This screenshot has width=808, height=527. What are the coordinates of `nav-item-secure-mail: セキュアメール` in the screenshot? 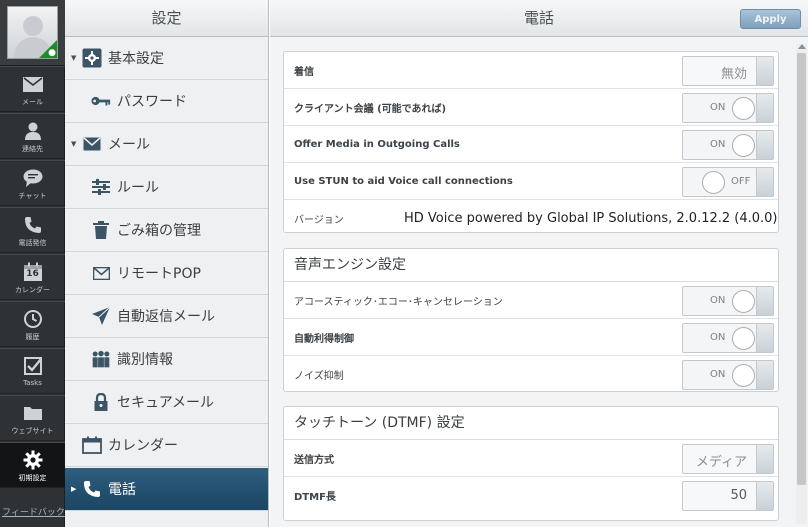 It's located at (166, 402).